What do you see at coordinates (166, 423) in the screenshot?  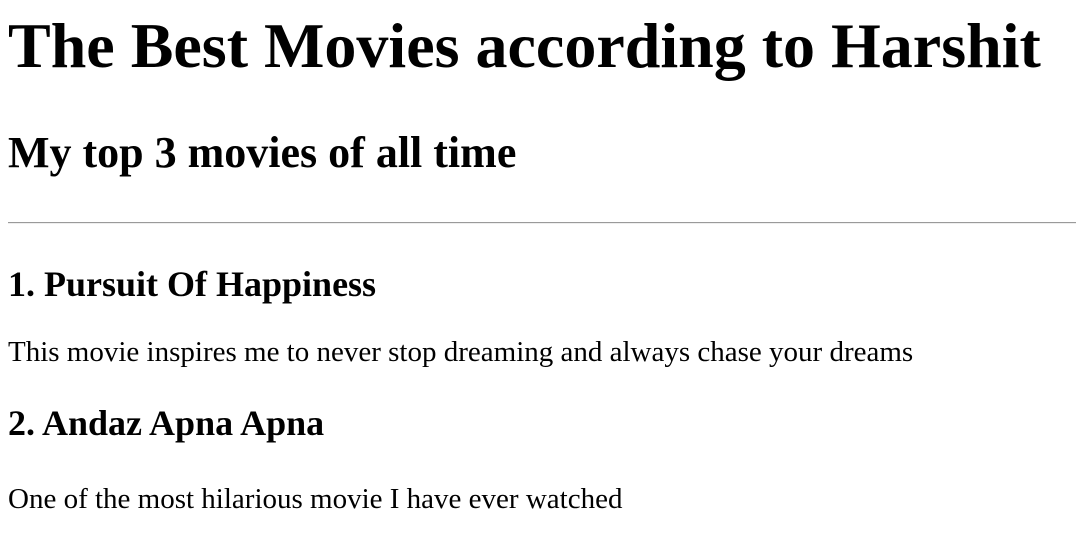 I see `movie-title: 2. Andaz Apna Apna` at bounding box center [166, 423].